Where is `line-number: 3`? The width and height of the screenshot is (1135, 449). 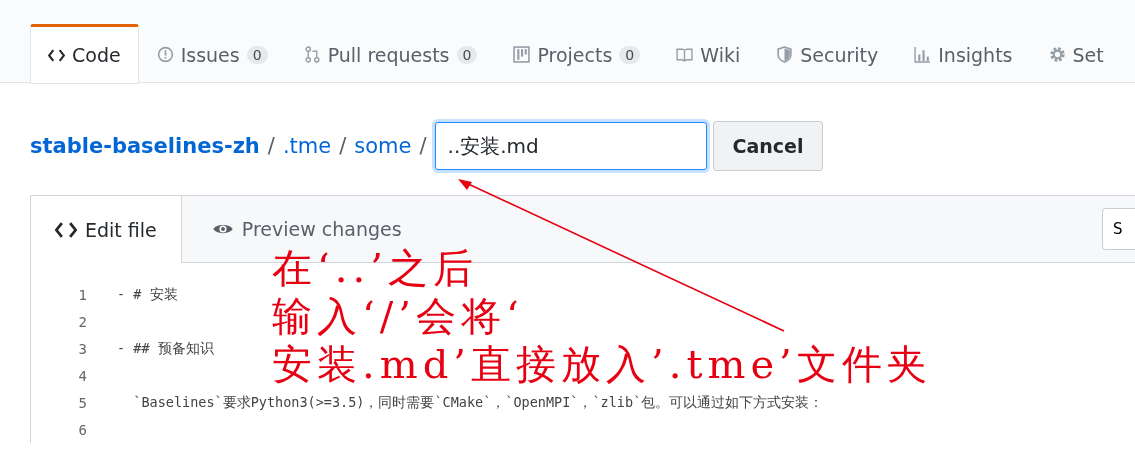 line-number: 3 is located at coordinates (82, 348).